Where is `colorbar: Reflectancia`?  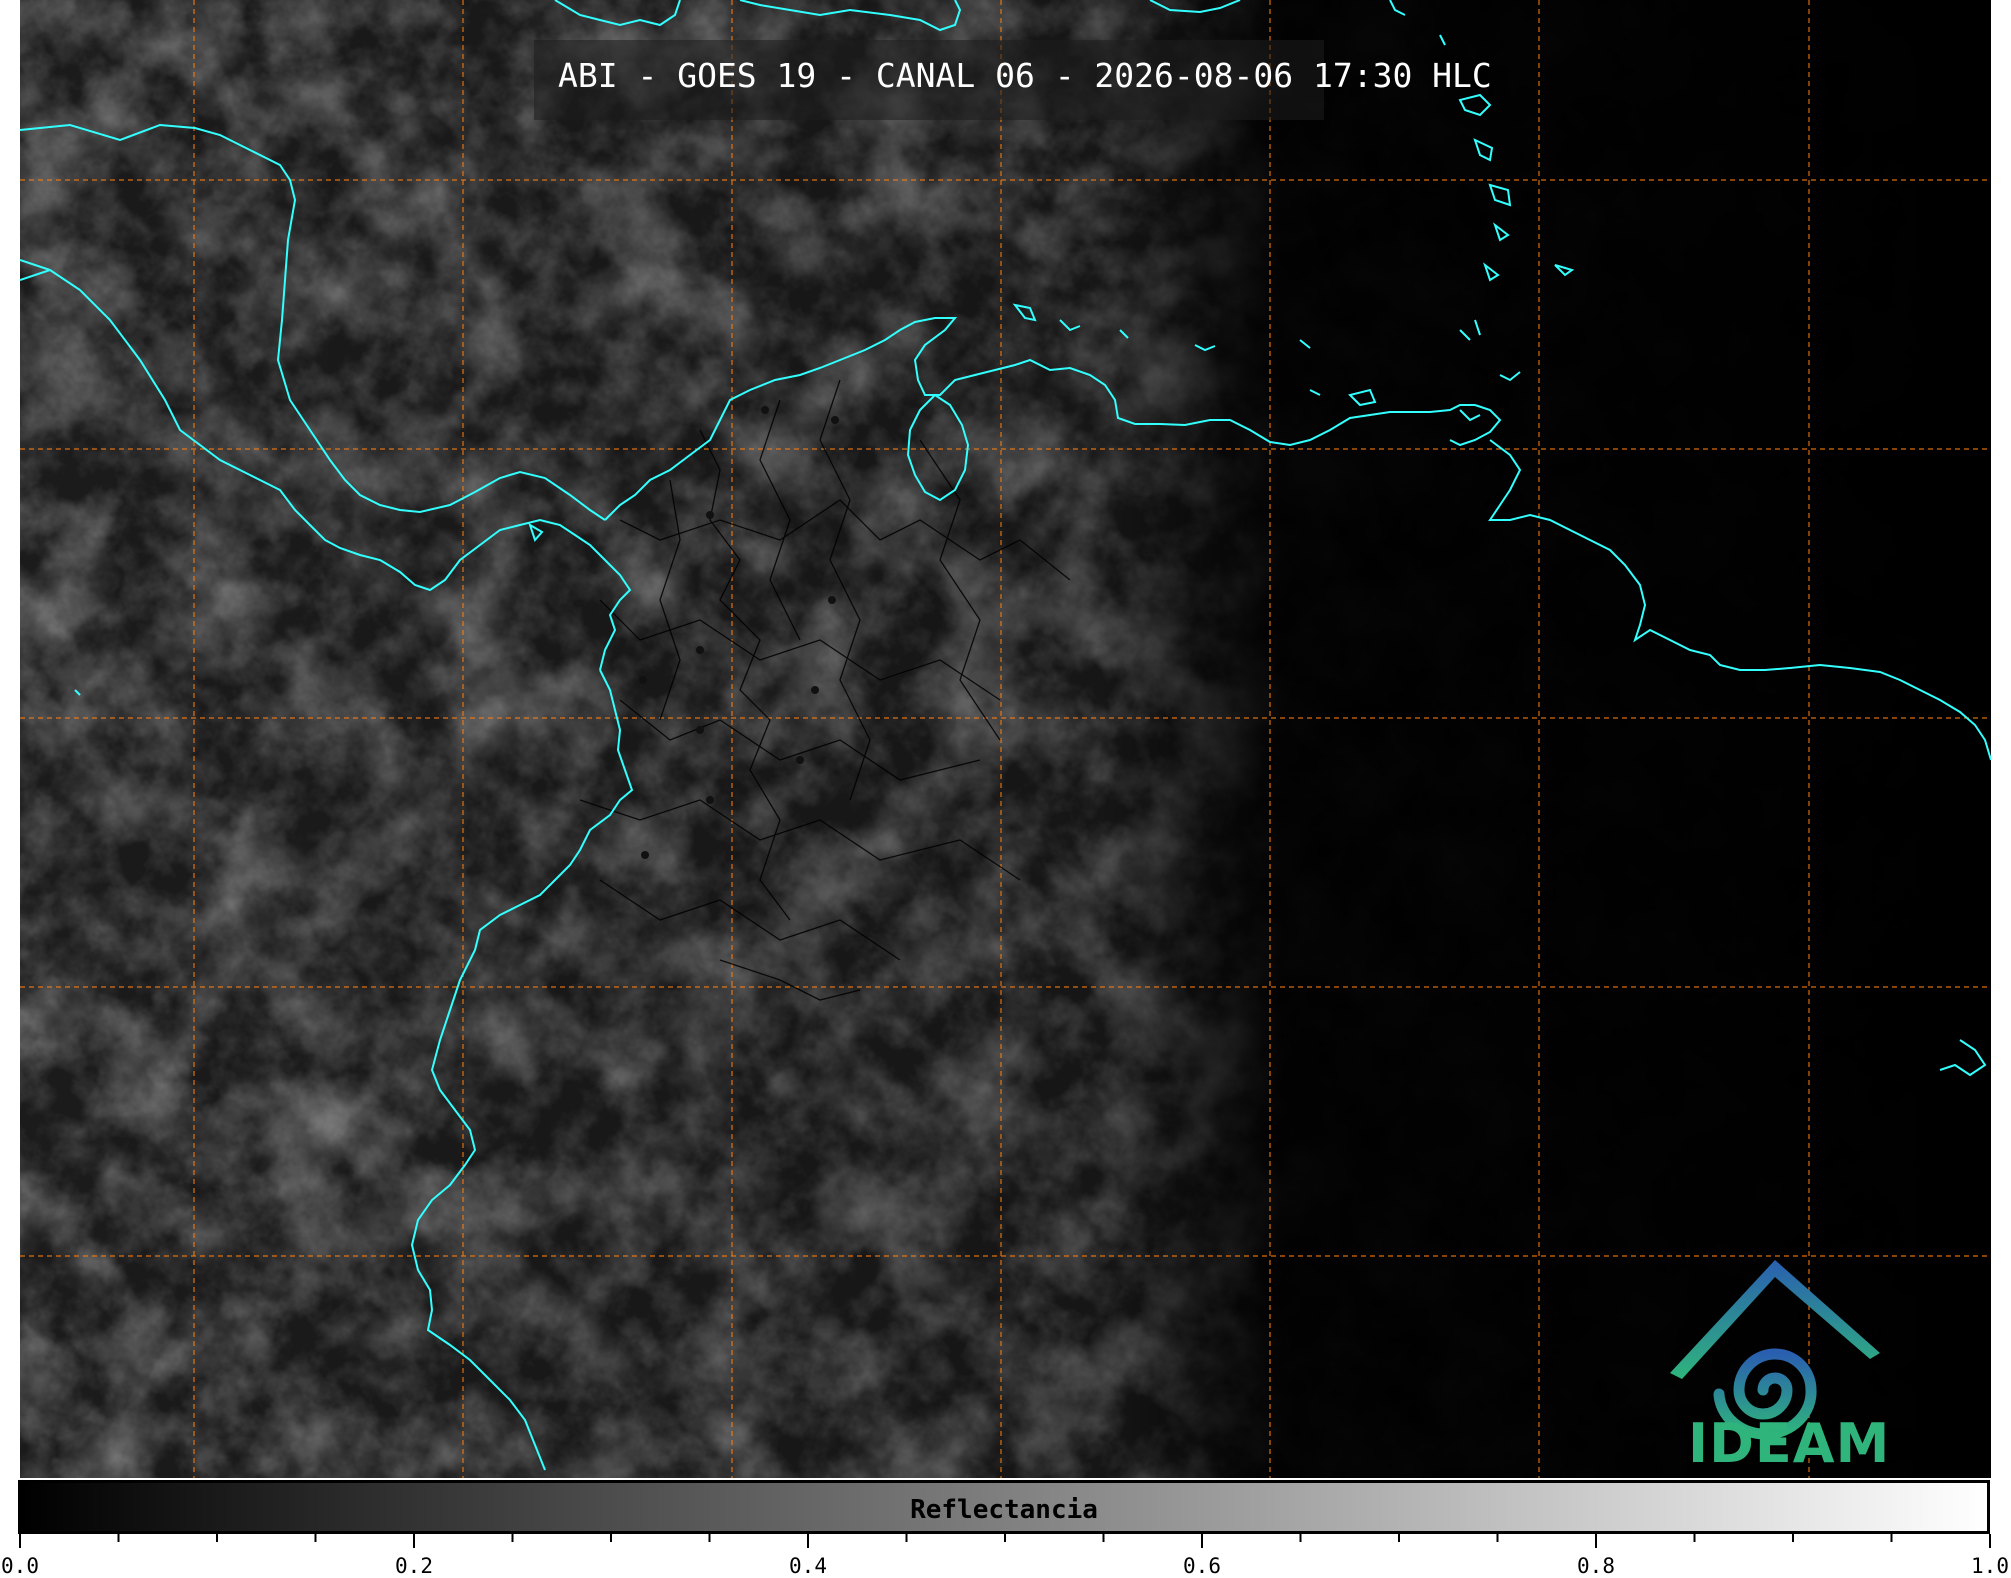
colorbar: Reflectancia is located at coordinates (1004, 1507).